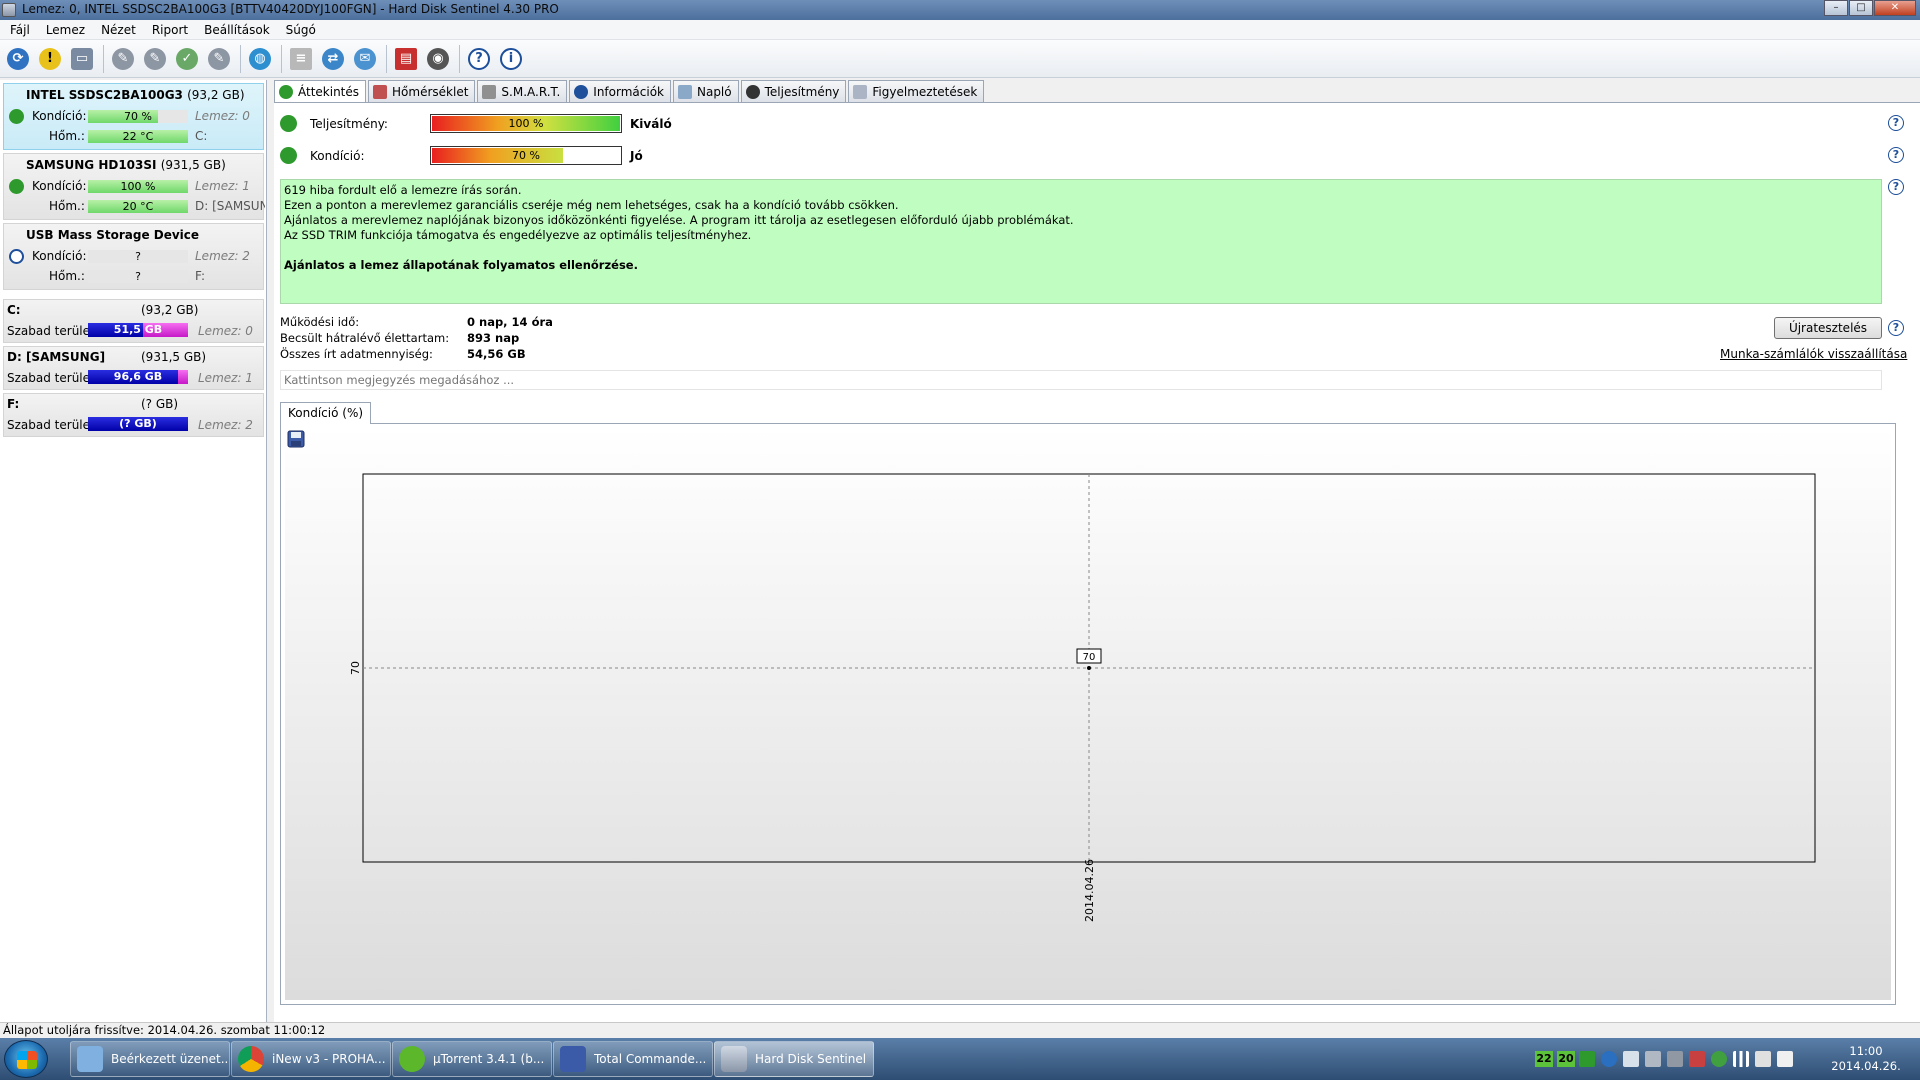 The width and height of the screenshot is (1920, 1080). Describe the element at coordinates (237, 30) in the screenshot. I see `menu-settings: Beállítások` at that location.